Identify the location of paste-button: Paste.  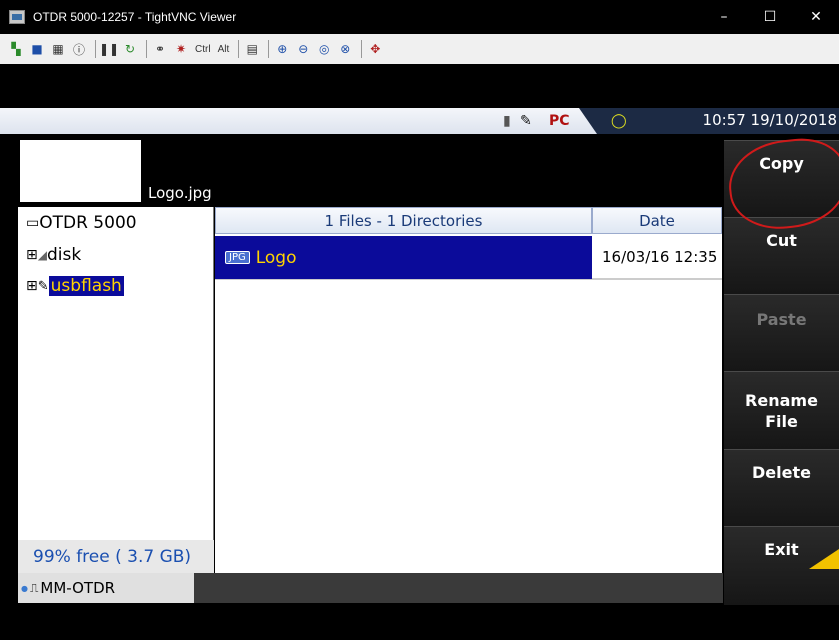
(781, 332).